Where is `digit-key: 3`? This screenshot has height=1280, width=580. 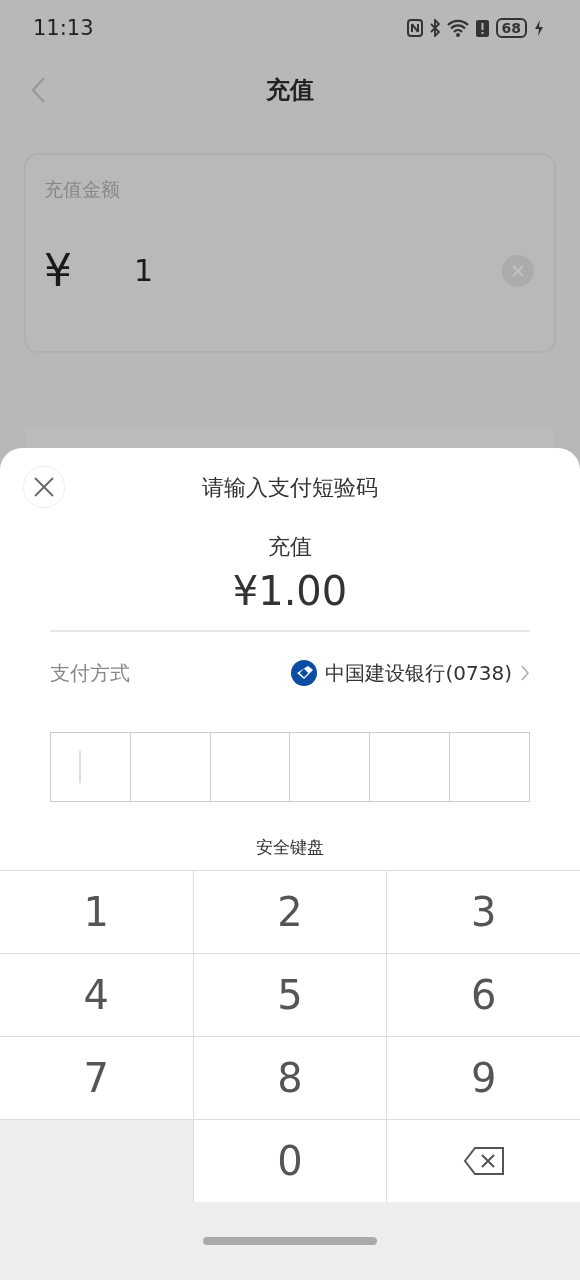
digit-key: 3 is located at coordinates (483, 912).